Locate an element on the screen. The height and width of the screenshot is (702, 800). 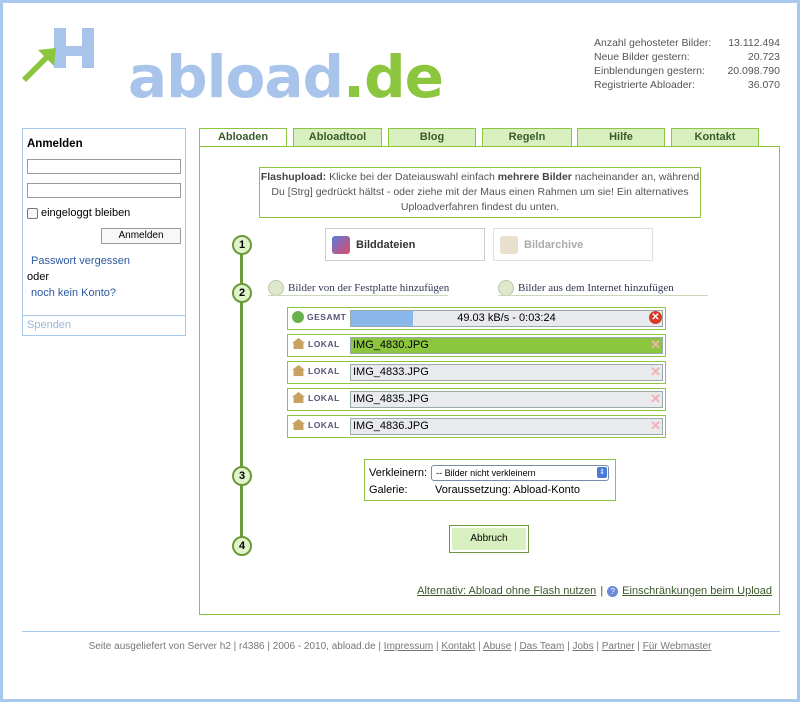
footer-link-team: Das Team is located at coordinates (541, 646).